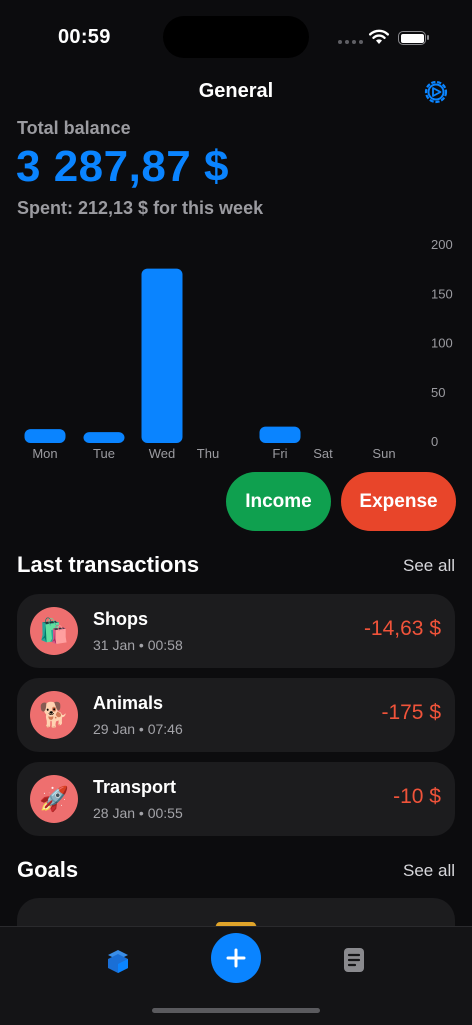  I want to click on chart-x-tick-label: Thu, so click(208, 453).